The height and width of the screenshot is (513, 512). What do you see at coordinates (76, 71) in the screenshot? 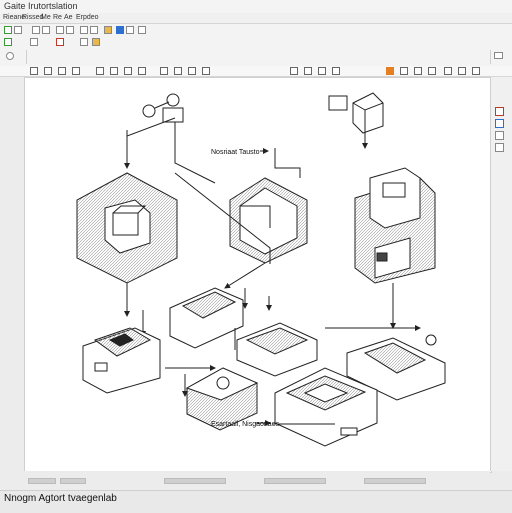
I see `tool-4-icon` at bounding box center [76, 71].